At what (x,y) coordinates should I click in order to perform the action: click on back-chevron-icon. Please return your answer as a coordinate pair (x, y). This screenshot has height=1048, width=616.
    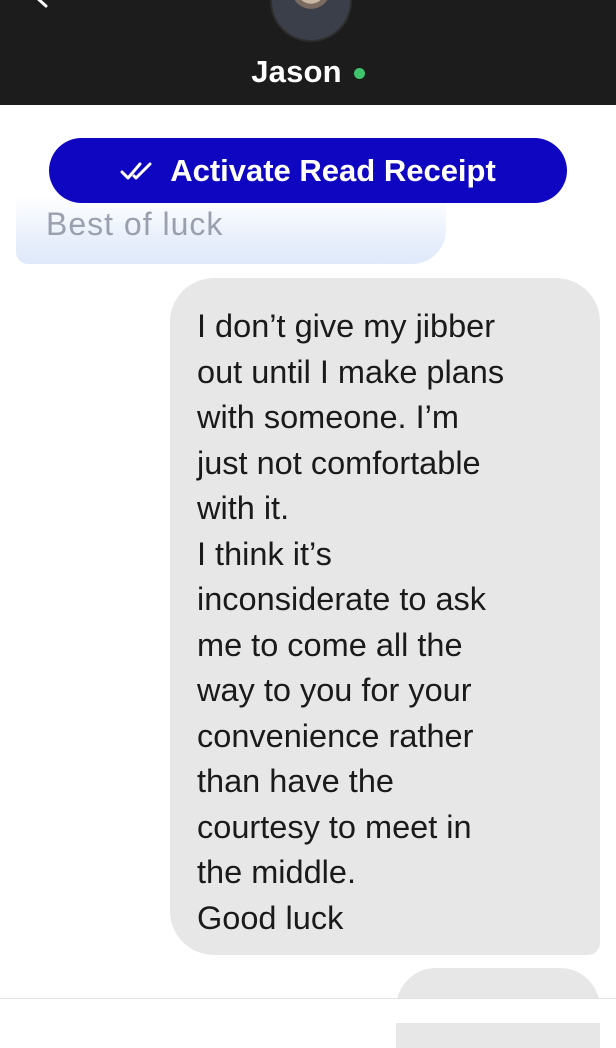
    Looking at the image, I should click on (41, 4).